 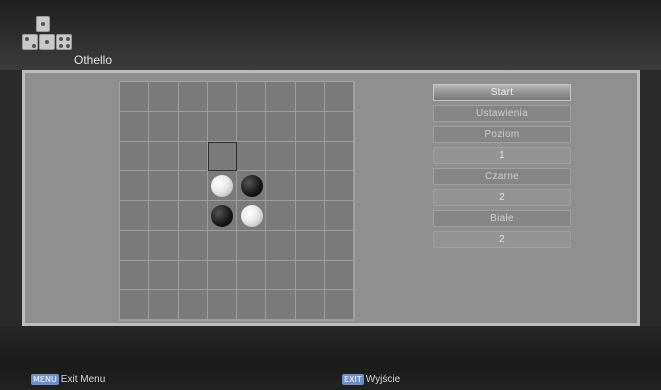 I want to click on menu-hint-label: Exit Menu, so click(x=83, y=379).